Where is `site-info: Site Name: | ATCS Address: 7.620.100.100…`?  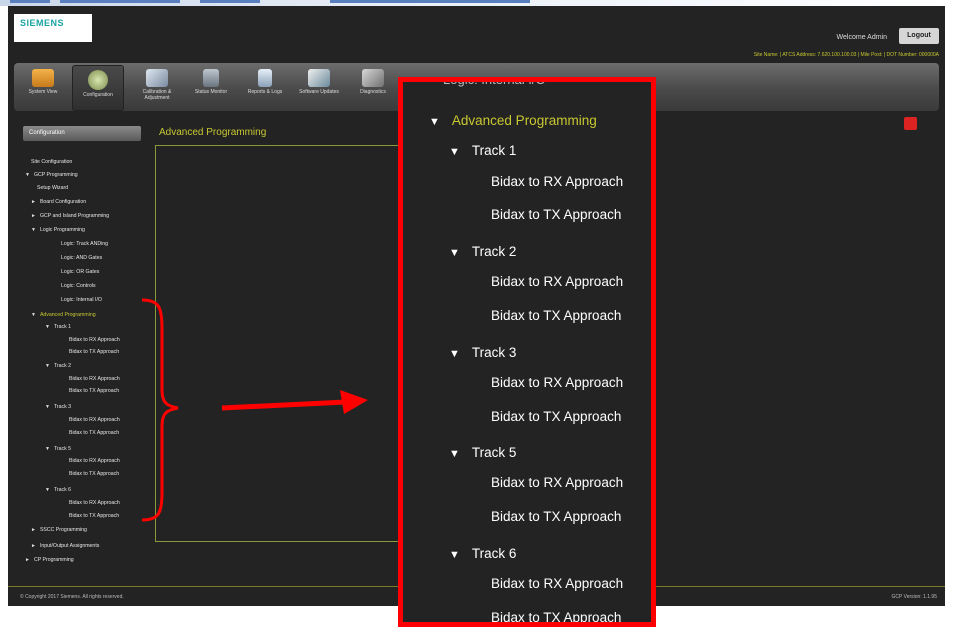
site-info: Site Name: | ATCS Address: 7.620.100.100… is located at coordinates (846, 55).